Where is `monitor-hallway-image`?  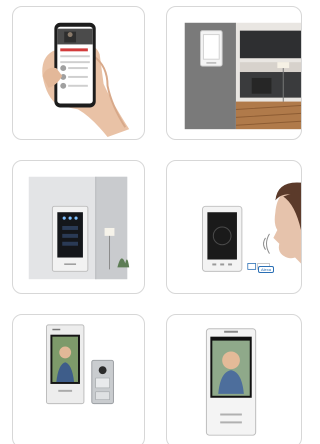
monitor-hallway-image is located at coordinates (79, 228).